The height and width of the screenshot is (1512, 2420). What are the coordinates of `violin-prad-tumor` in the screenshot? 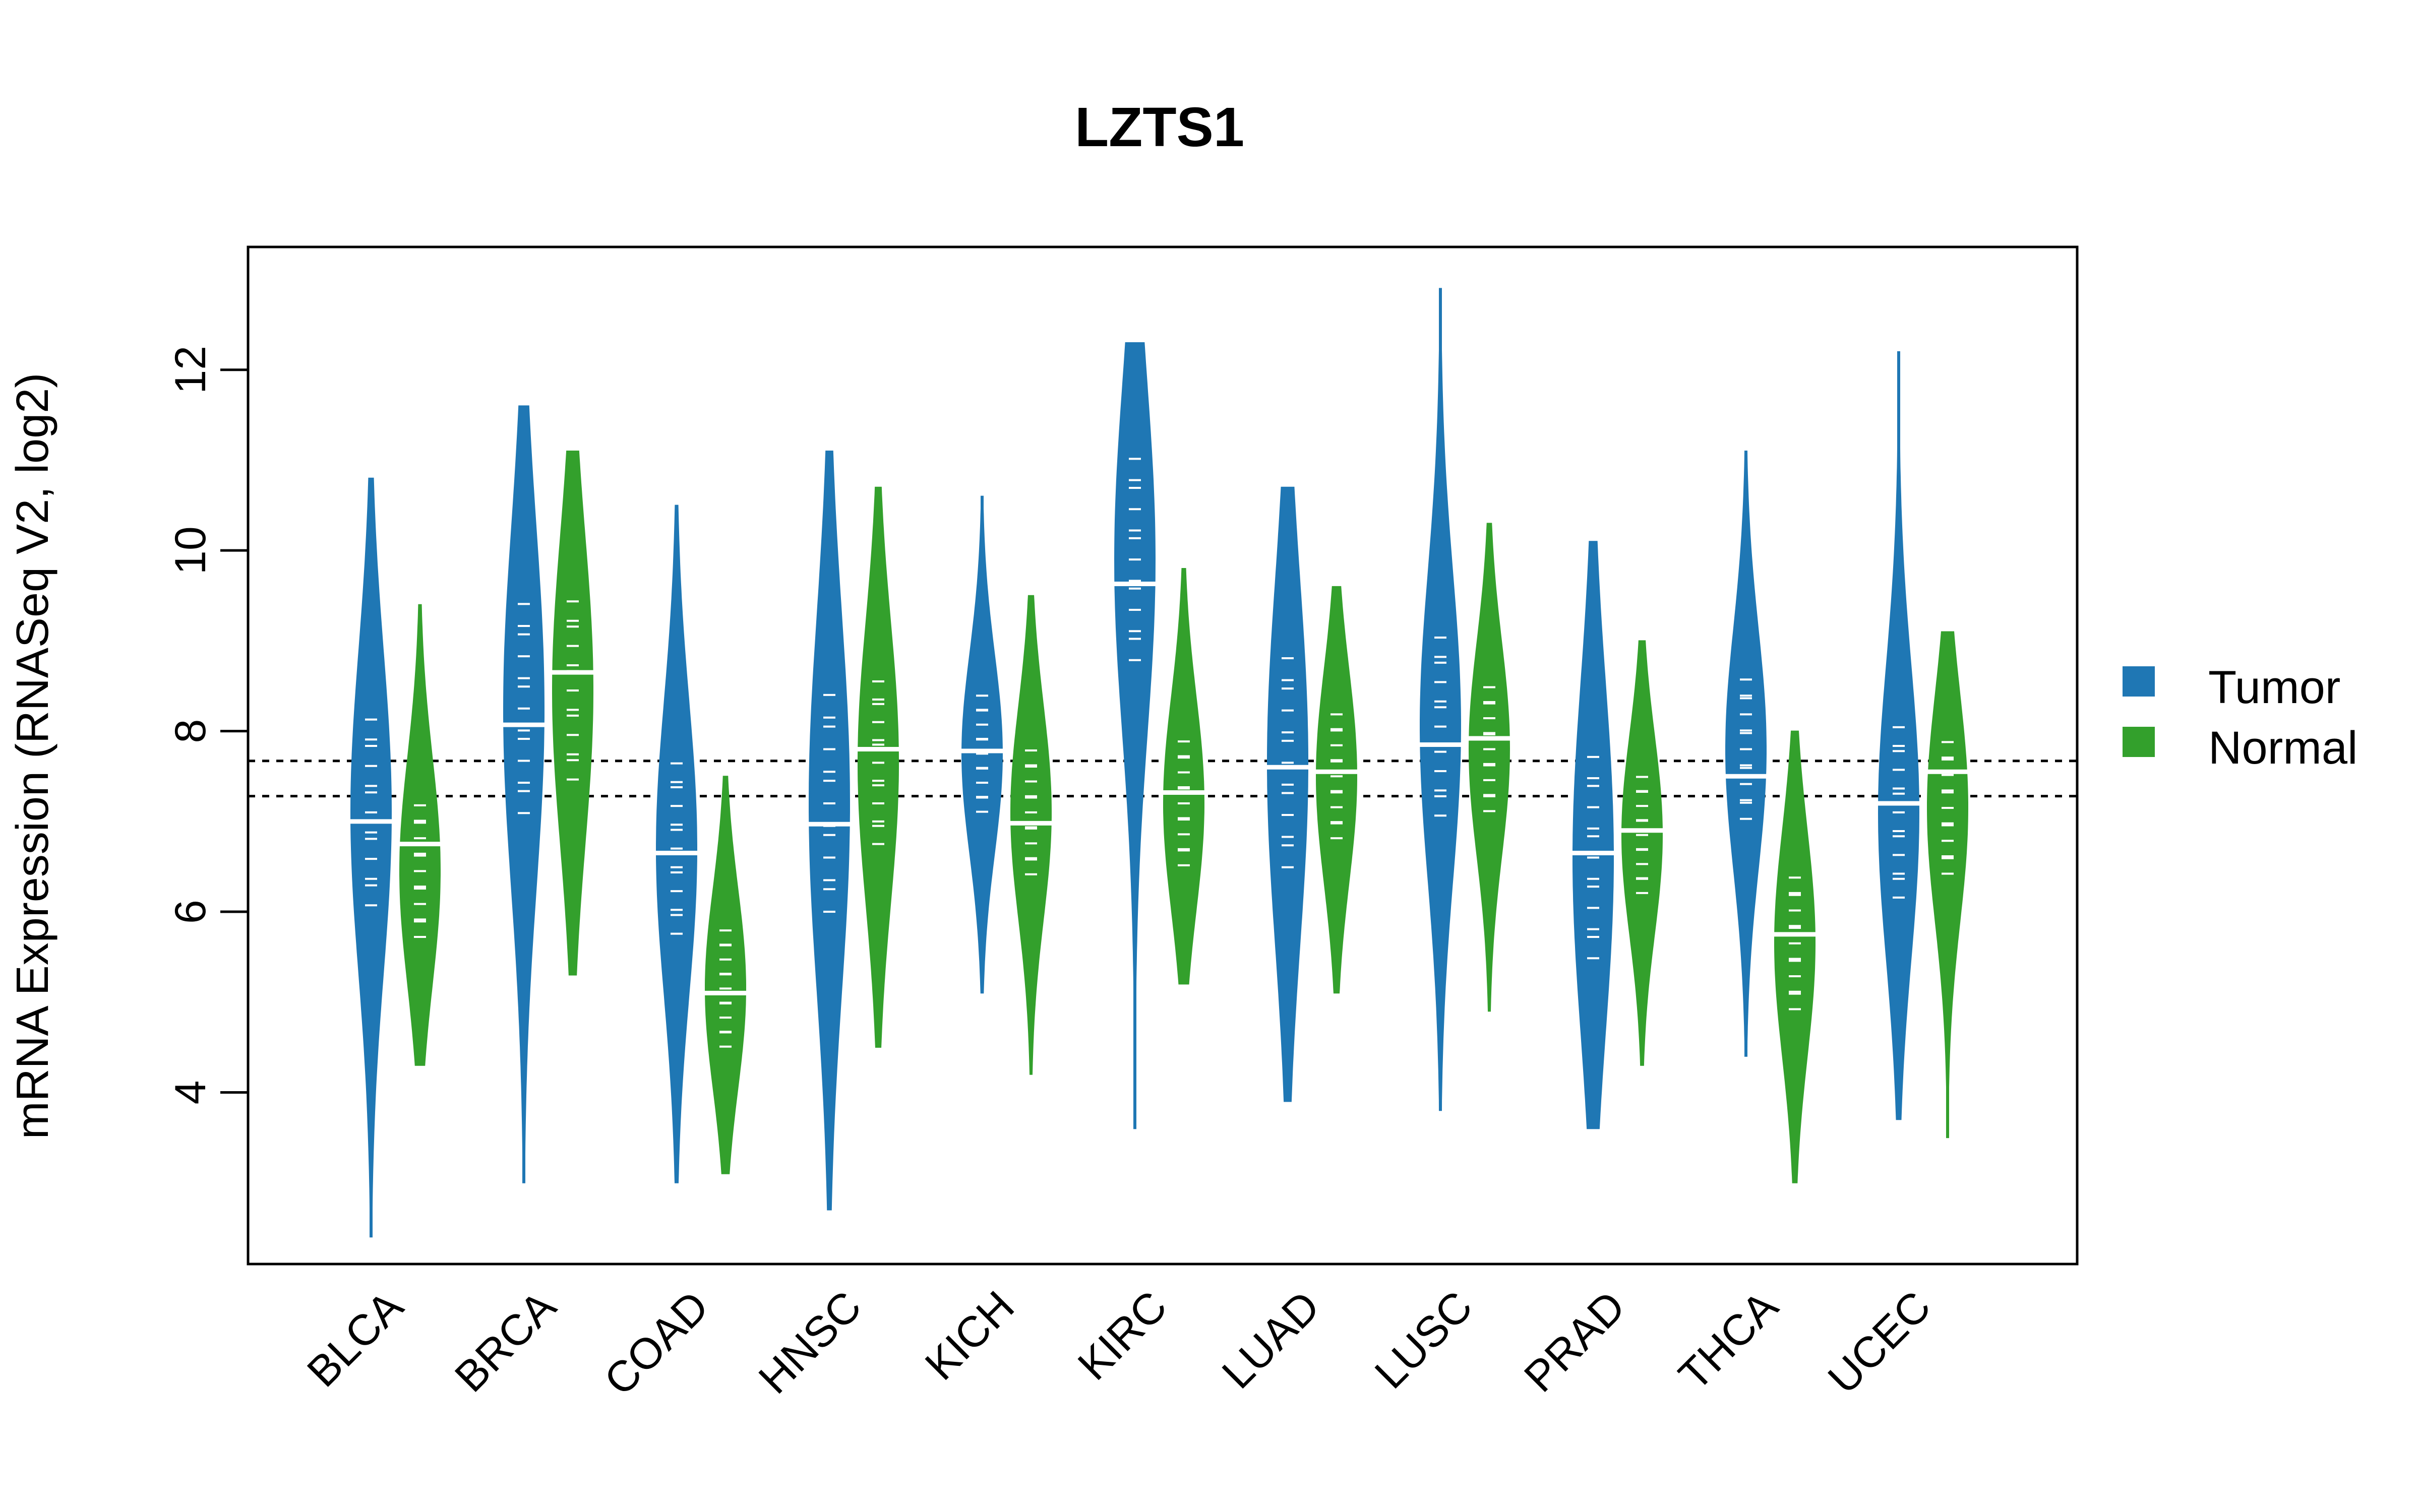 It's located at (1593, 835).